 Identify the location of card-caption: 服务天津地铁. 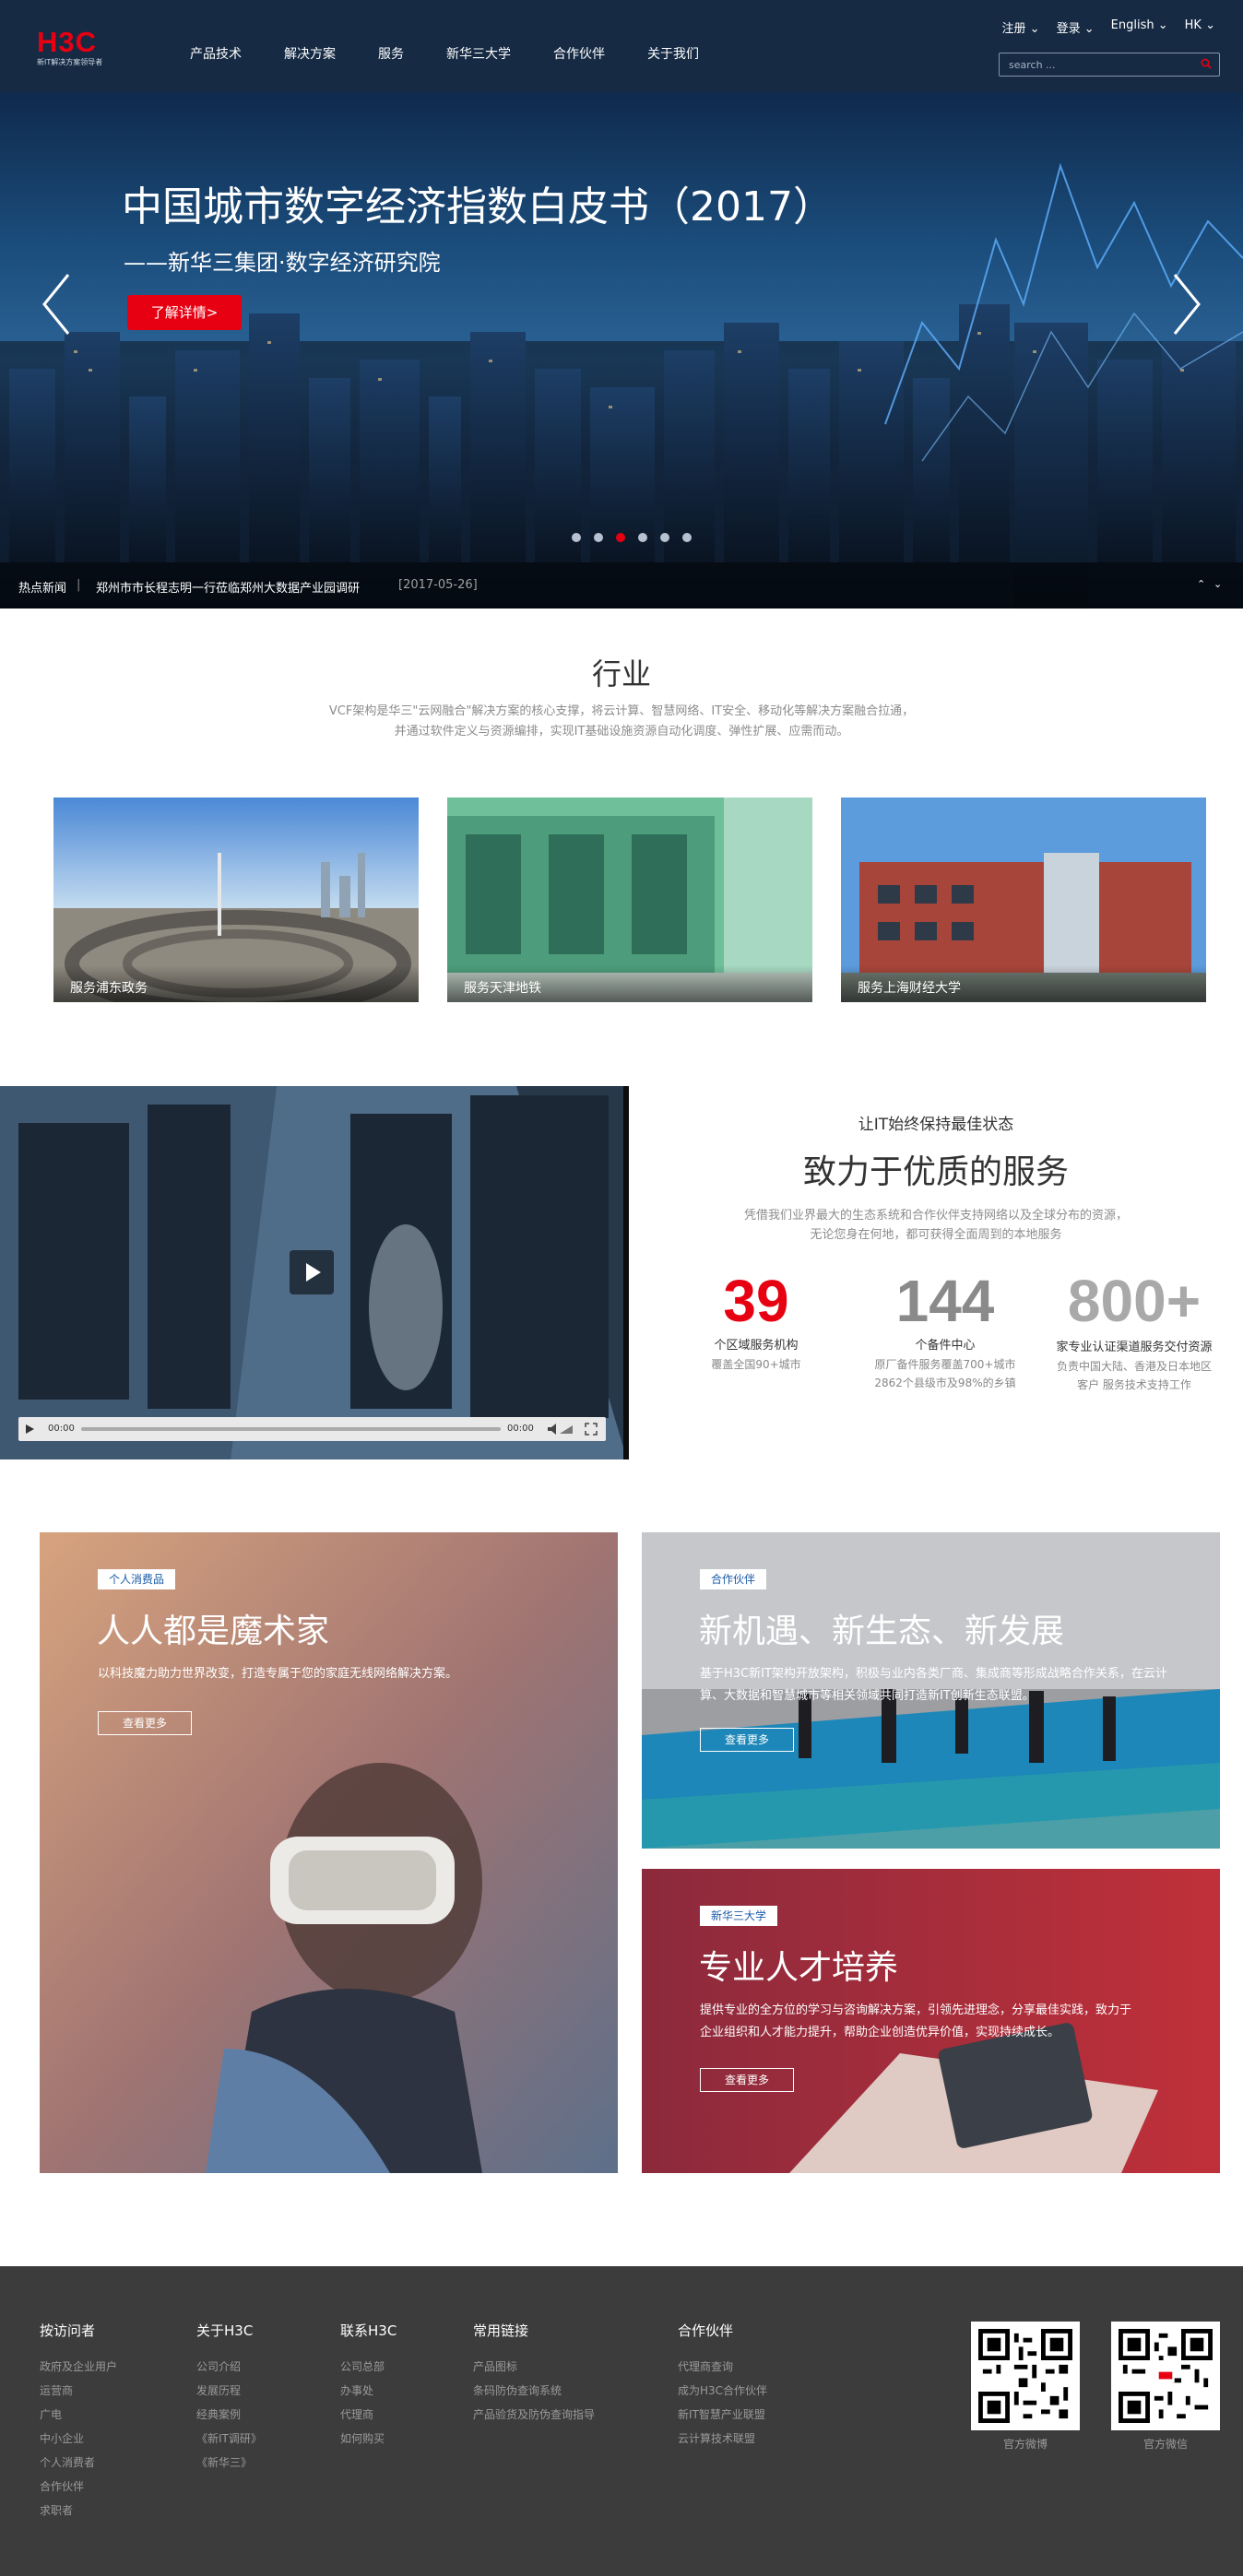
(629, 983).